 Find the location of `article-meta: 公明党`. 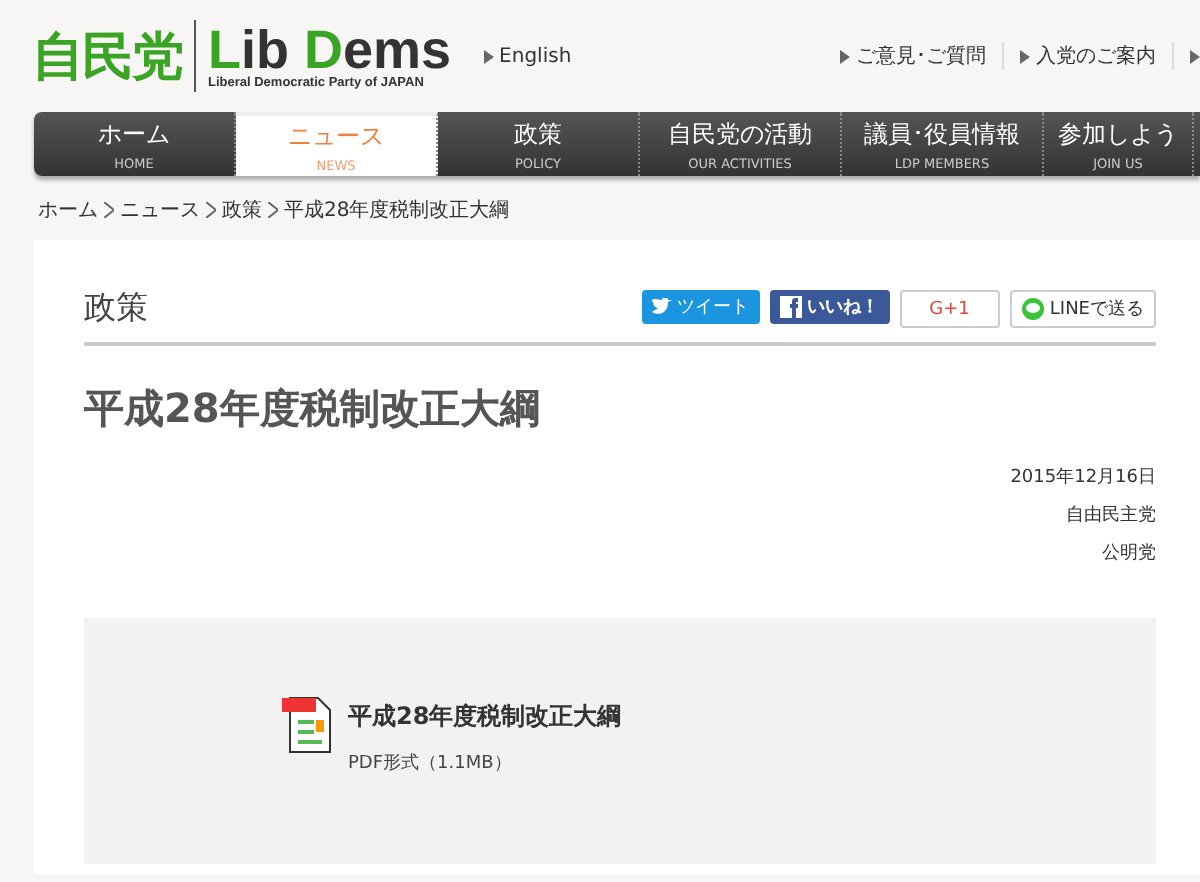

article-meta: 公明党 is located at coordinates (1129, 553).